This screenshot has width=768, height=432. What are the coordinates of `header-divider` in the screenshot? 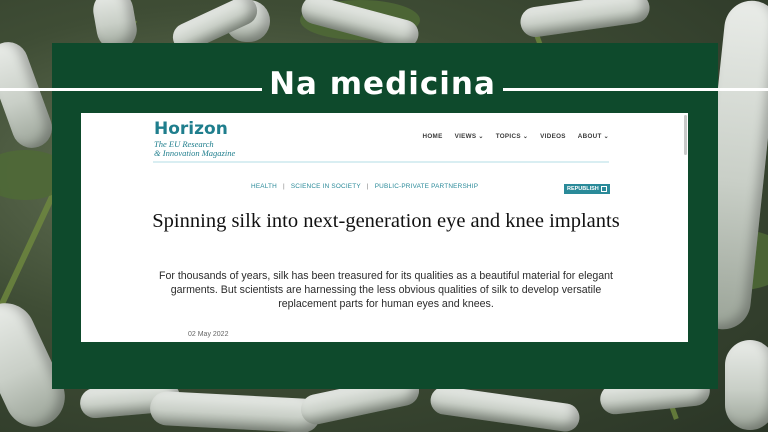 It's located at (381, 162).